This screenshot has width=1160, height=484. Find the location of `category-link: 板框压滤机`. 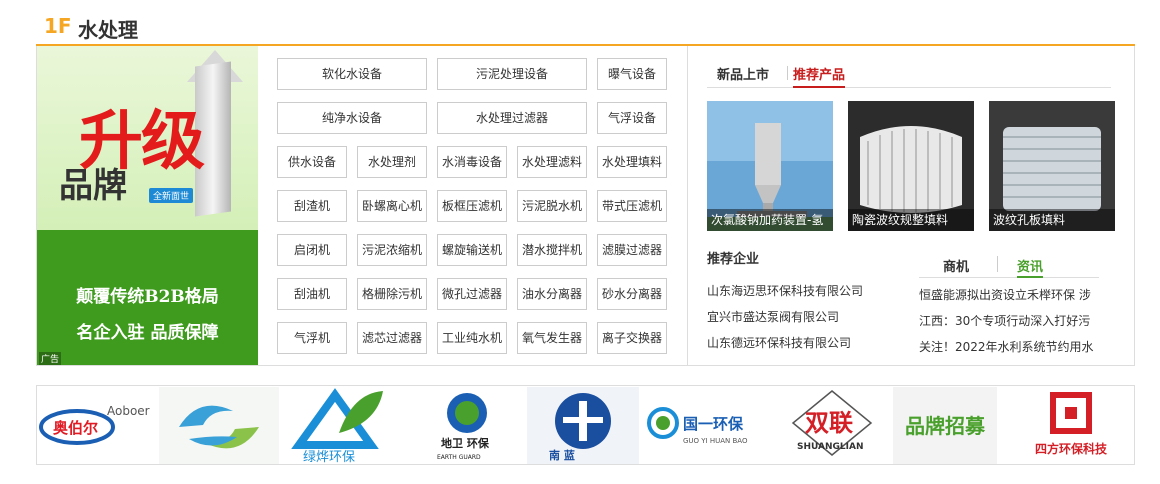

category-link: 板框压滤机 is located at coordinates (472, 206).